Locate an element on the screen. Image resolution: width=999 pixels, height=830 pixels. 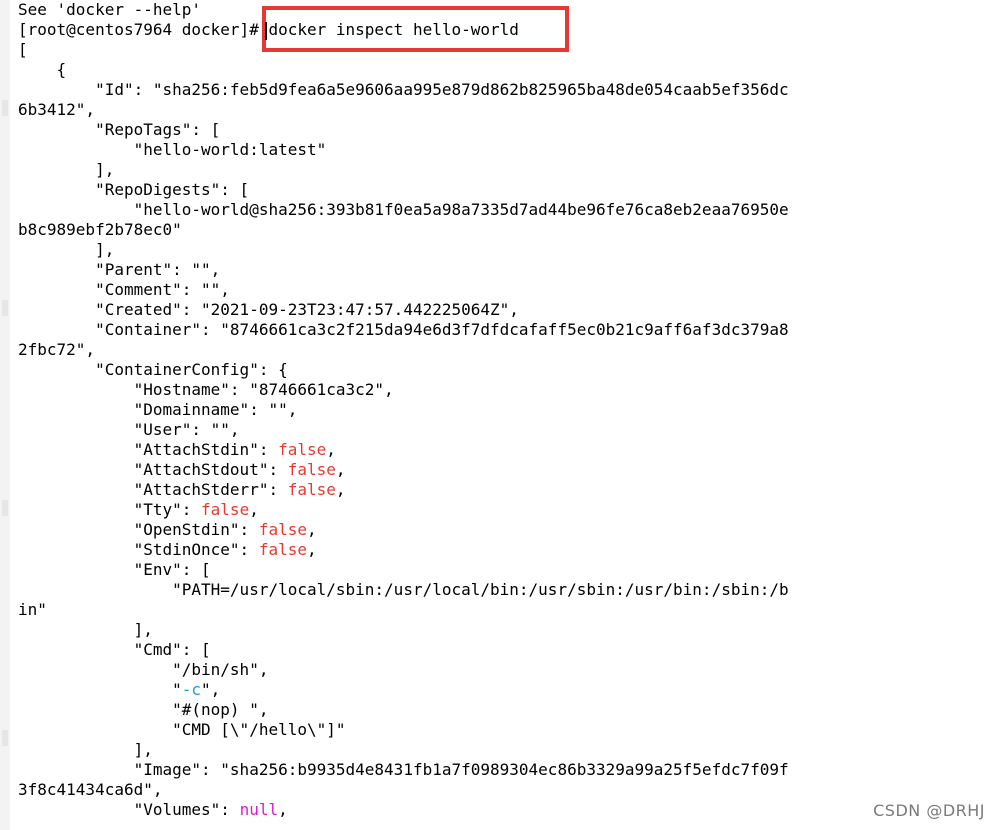
line-key: "AttachStdout": is located at coordinates (153, 469).